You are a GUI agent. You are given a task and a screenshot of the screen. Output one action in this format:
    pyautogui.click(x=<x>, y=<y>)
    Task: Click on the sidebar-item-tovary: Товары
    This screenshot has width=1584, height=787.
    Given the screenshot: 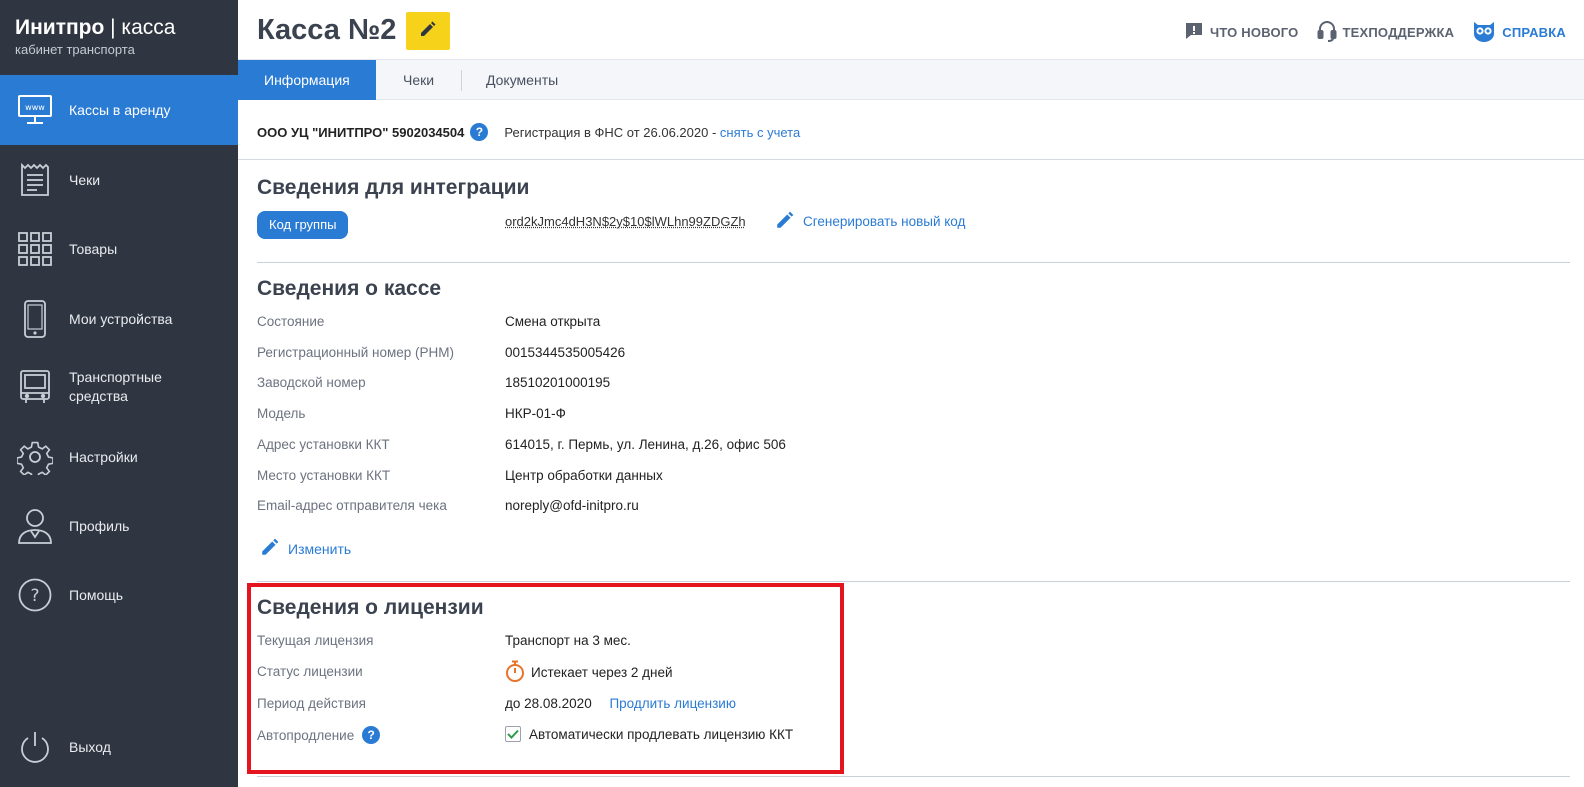 What is the action you would take?
    pyautogui.click(x=119, y=249)
    